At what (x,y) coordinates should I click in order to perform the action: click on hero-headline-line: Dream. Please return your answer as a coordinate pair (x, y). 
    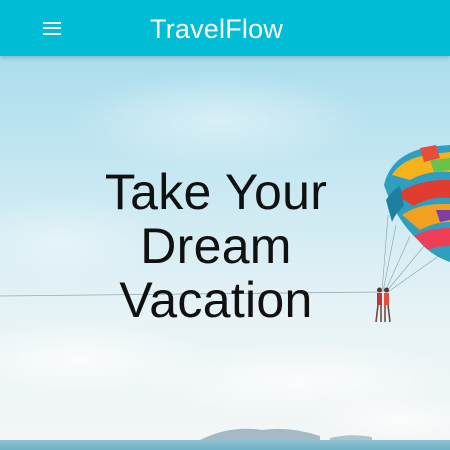
    Looking at the image, I should click on (216, 246).